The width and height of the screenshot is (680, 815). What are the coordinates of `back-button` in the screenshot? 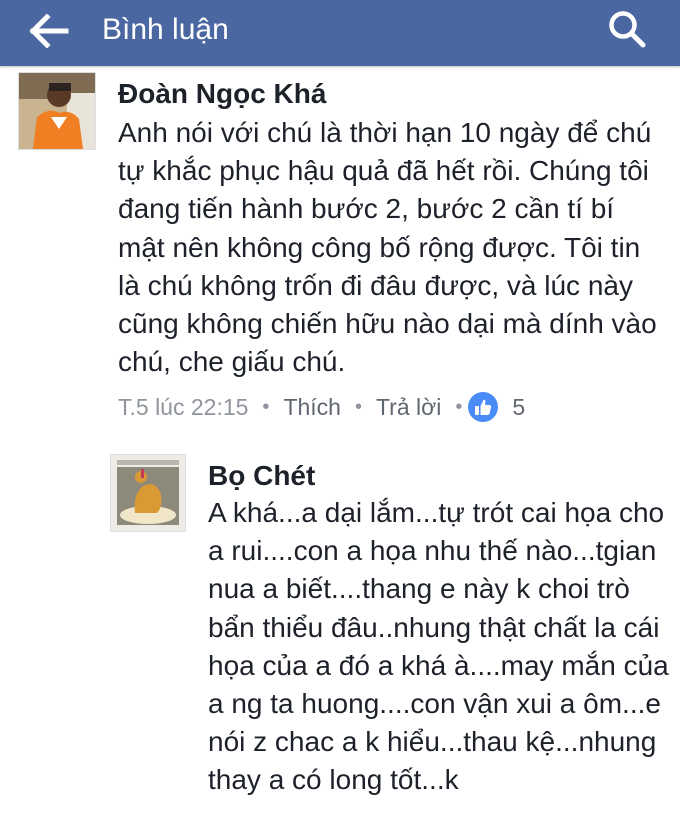 It's located at (49, 31).